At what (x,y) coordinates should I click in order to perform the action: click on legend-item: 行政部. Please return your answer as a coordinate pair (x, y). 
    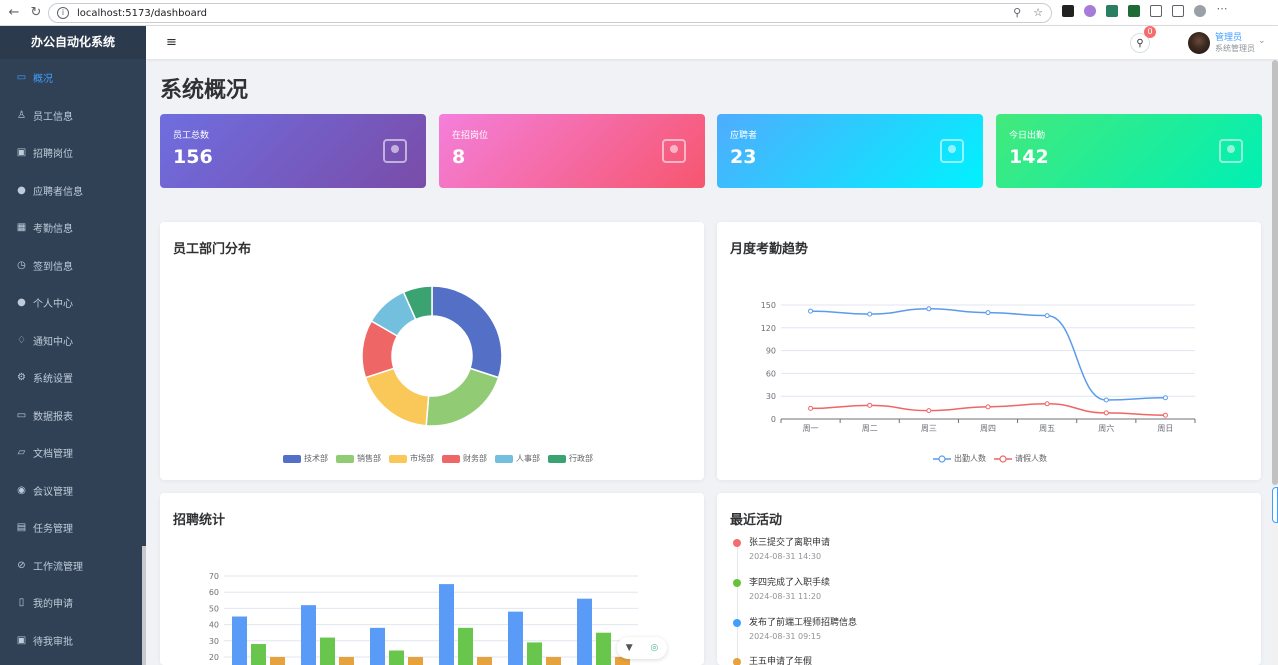
    Looking at the image, I should click on (570, 458).